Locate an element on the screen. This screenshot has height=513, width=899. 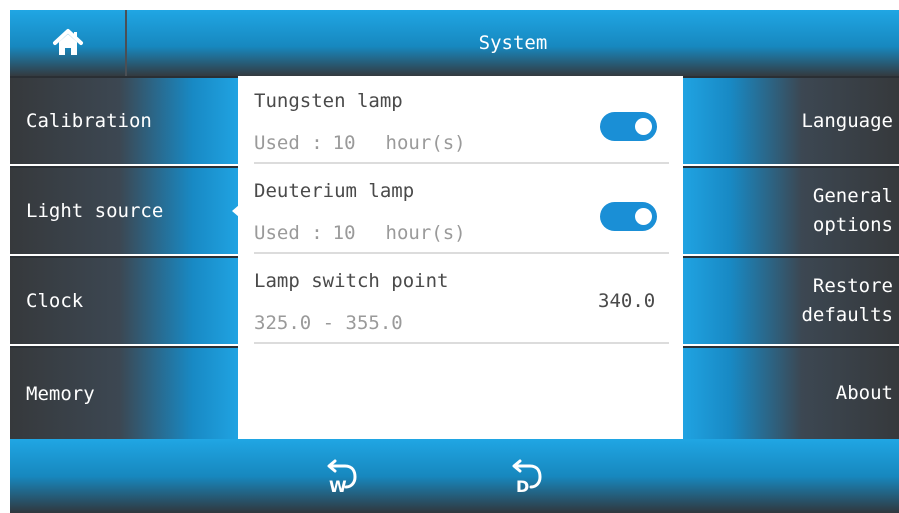
lamp-switch-point-title: Lamp switch point is located at coordinates (351, 281).